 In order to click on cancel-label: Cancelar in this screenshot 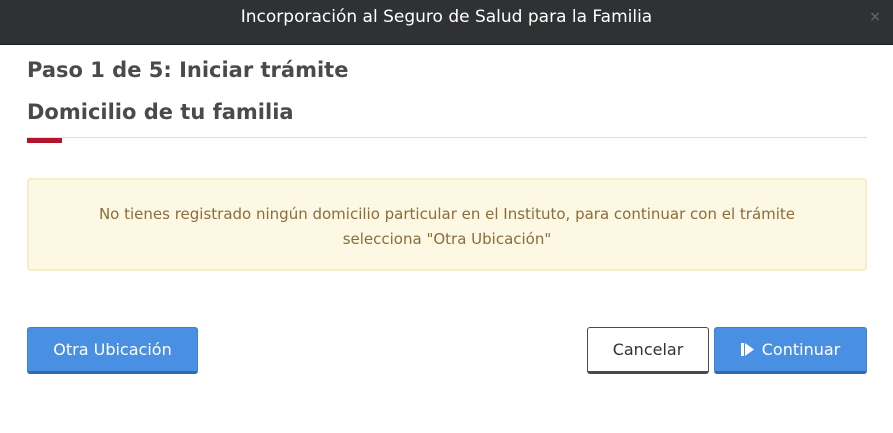, I will do `click(648, 349)`.